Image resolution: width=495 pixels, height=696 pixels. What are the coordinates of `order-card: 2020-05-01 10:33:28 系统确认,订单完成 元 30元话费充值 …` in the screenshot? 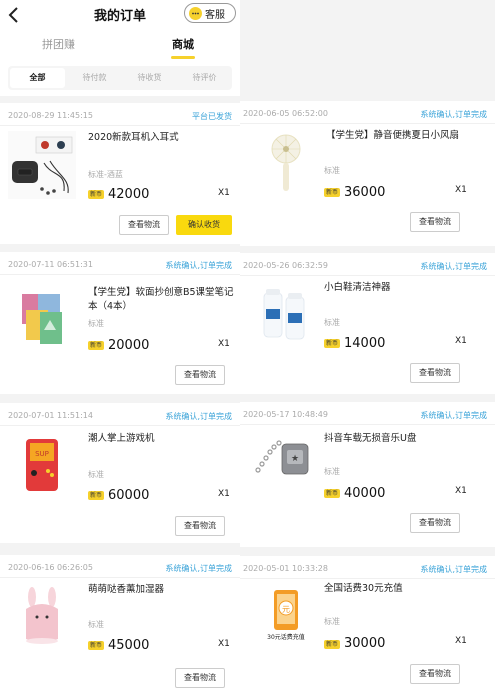 It's located at (367, 626).